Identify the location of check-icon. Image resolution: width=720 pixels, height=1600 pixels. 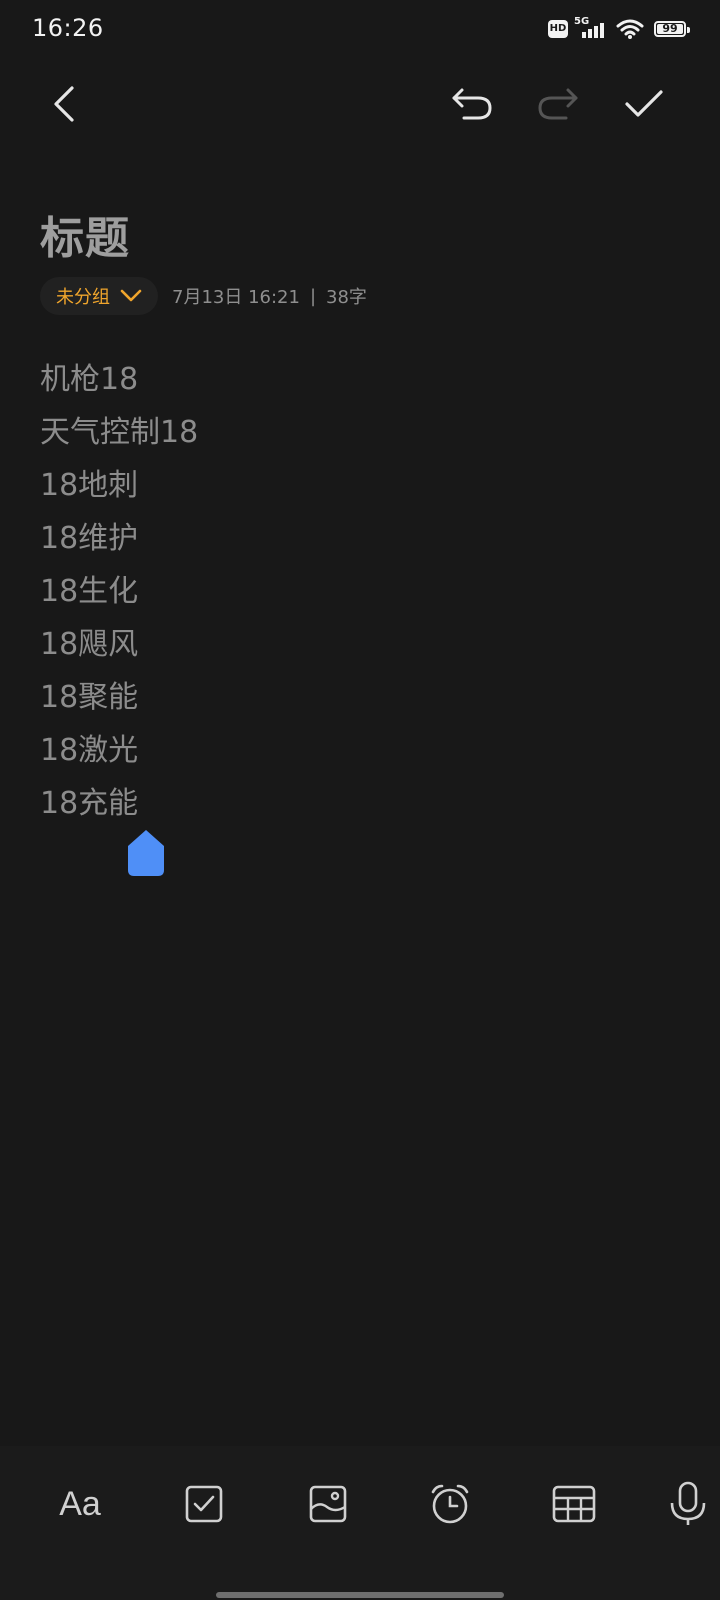
(644, 103).